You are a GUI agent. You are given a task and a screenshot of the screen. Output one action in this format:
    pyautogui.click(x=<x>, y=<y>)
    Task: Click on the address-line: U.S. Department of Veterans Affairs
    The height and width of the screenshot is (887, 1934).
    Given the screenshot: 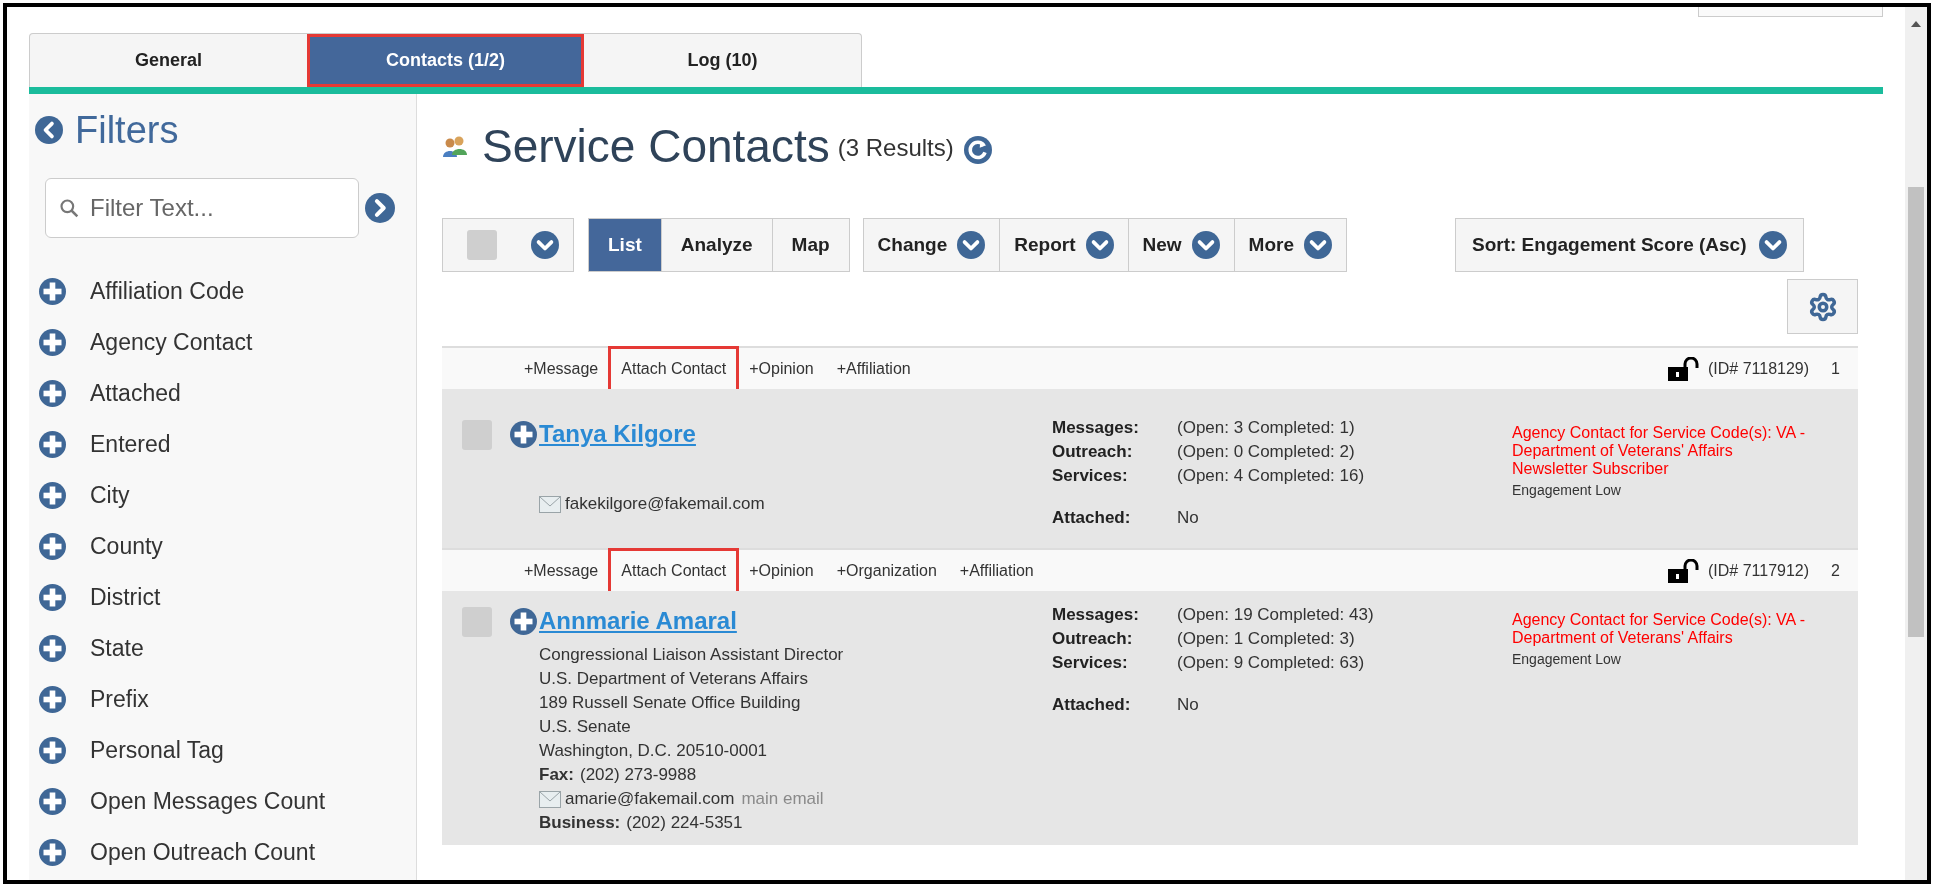 What is the action you would take?
    pyautogui.click(x=674, y=679)
    